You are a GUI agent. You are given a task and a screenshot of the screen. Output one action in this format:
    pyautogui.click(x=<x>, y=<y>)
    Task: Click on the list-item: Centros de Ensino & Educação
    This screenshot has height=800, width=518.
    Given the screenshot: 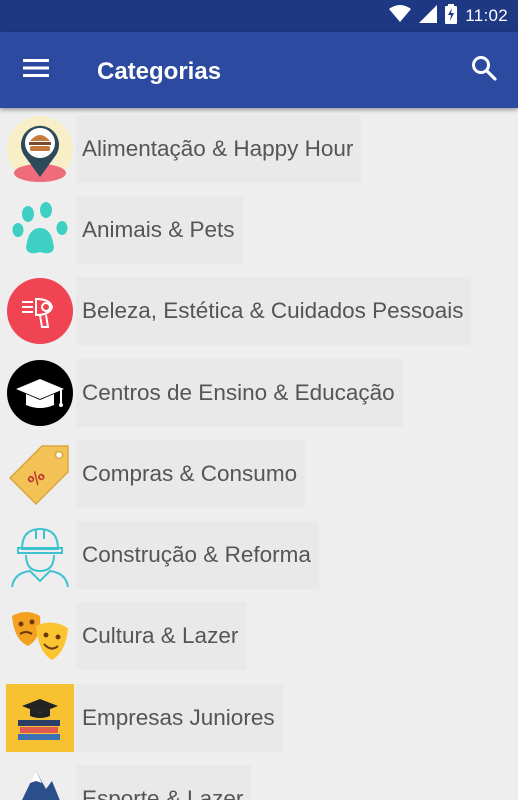 What is the action you would take?
    pyautogui.click(x=259, y=392)
    